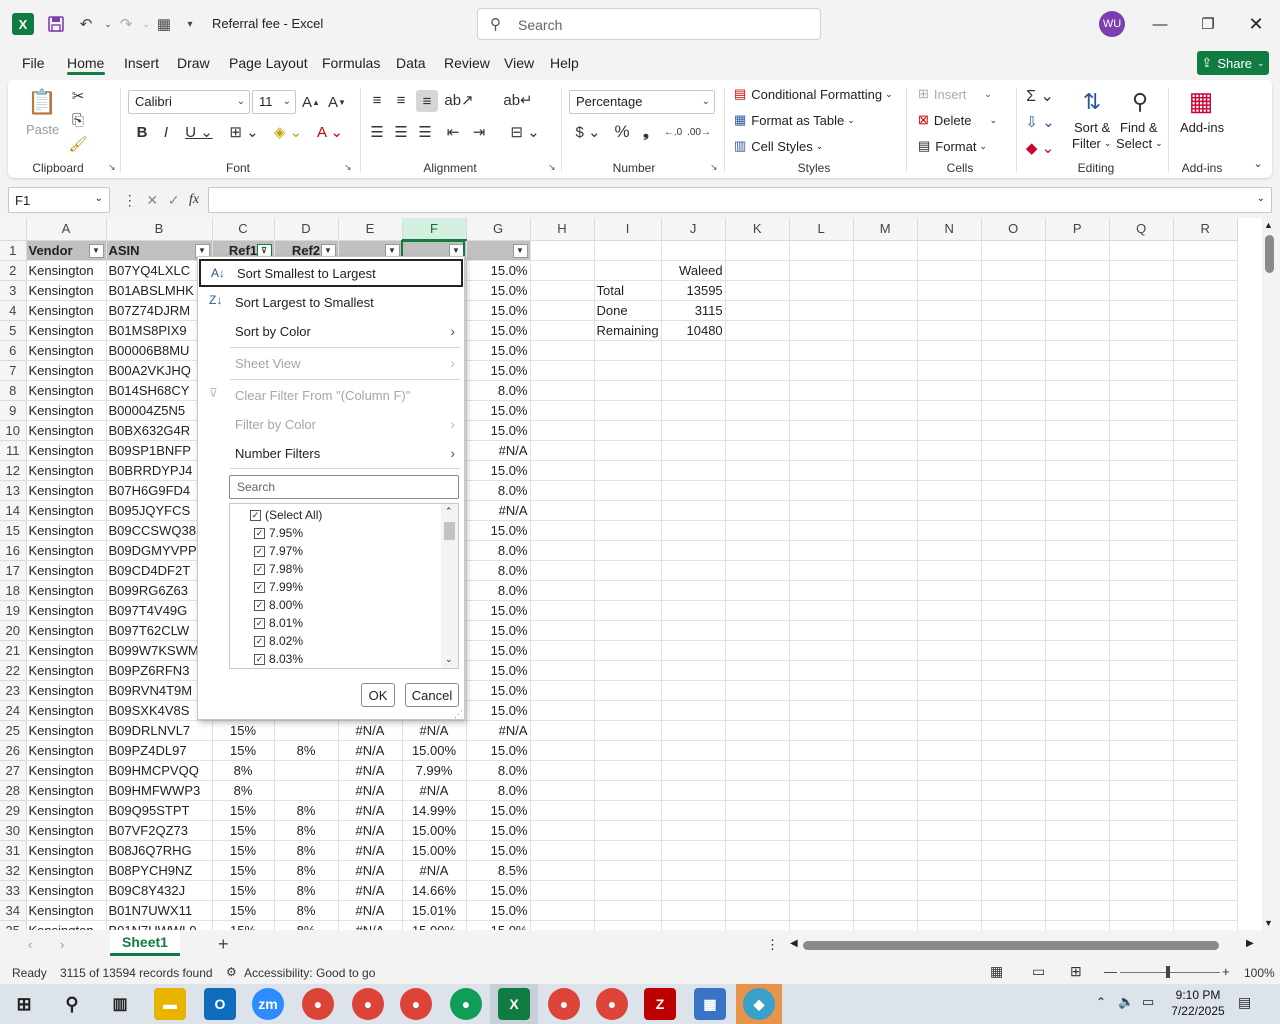 The image size is (1280, 1024). Describe the element at coordinates (642, 102) in the screenshot. I see `number-format-box: Percentage ⌄` at that location.